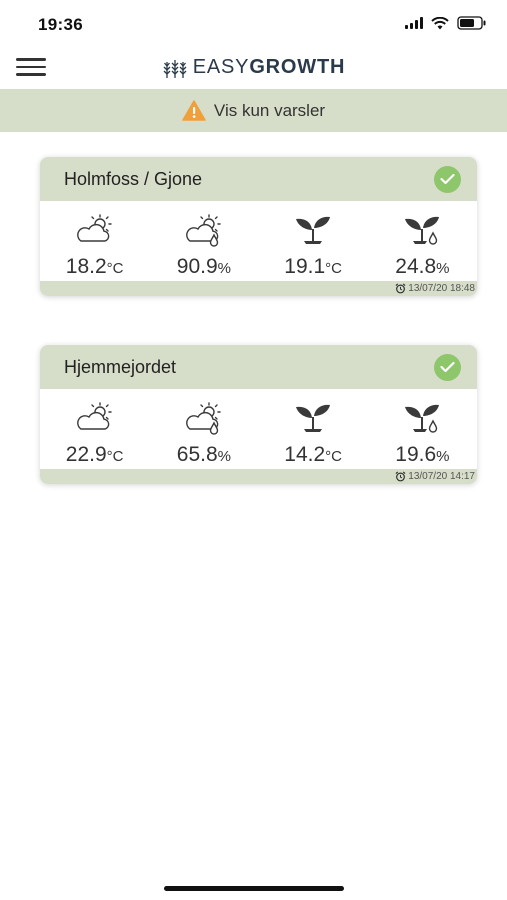 The image size is (507, 900). What do you see at coordinates (197, 454) in the screenshot?
I see `metric-number: 65.8` at bounding box center [197, 454].